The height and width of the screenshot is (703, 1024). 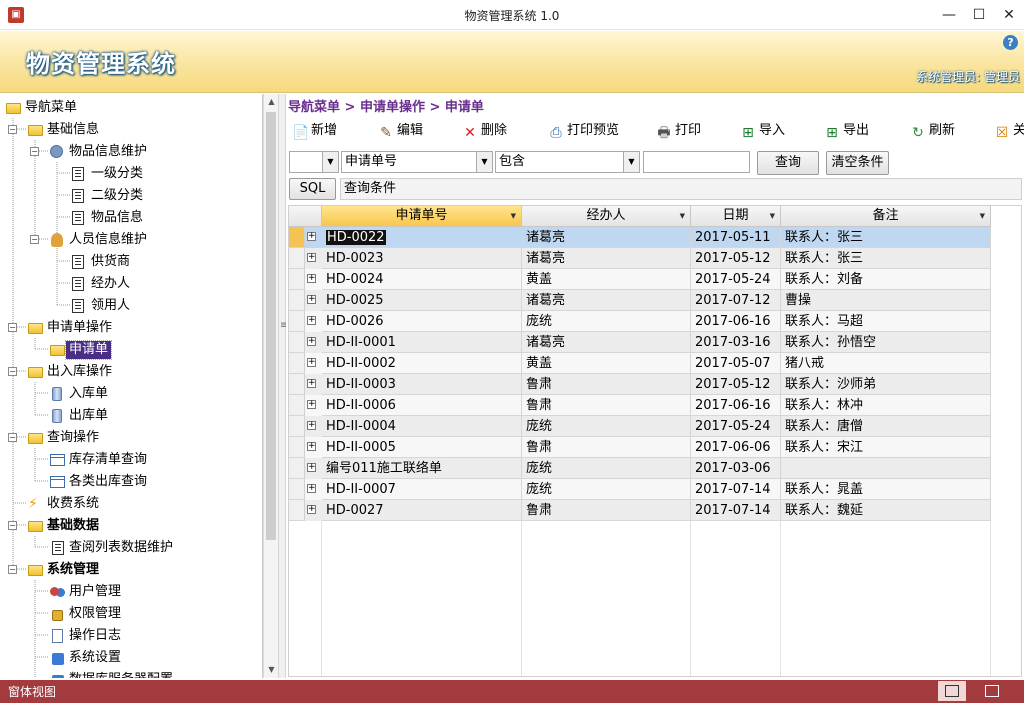 What do you see at coordinates (886, 447) in the screenshot?
I see `cell-note: 联系人：宋江` at bounding box center [886, 447].